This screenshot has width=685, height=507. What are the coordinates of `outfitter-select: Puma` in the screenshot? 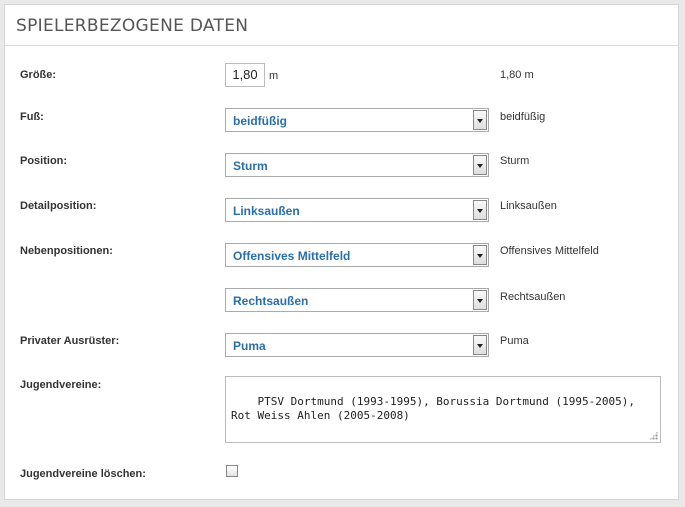 It's located at (357, 345).